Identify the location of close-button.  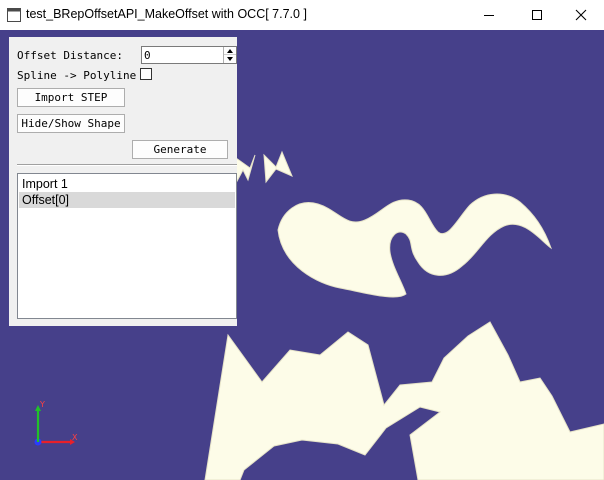
(581, 15).